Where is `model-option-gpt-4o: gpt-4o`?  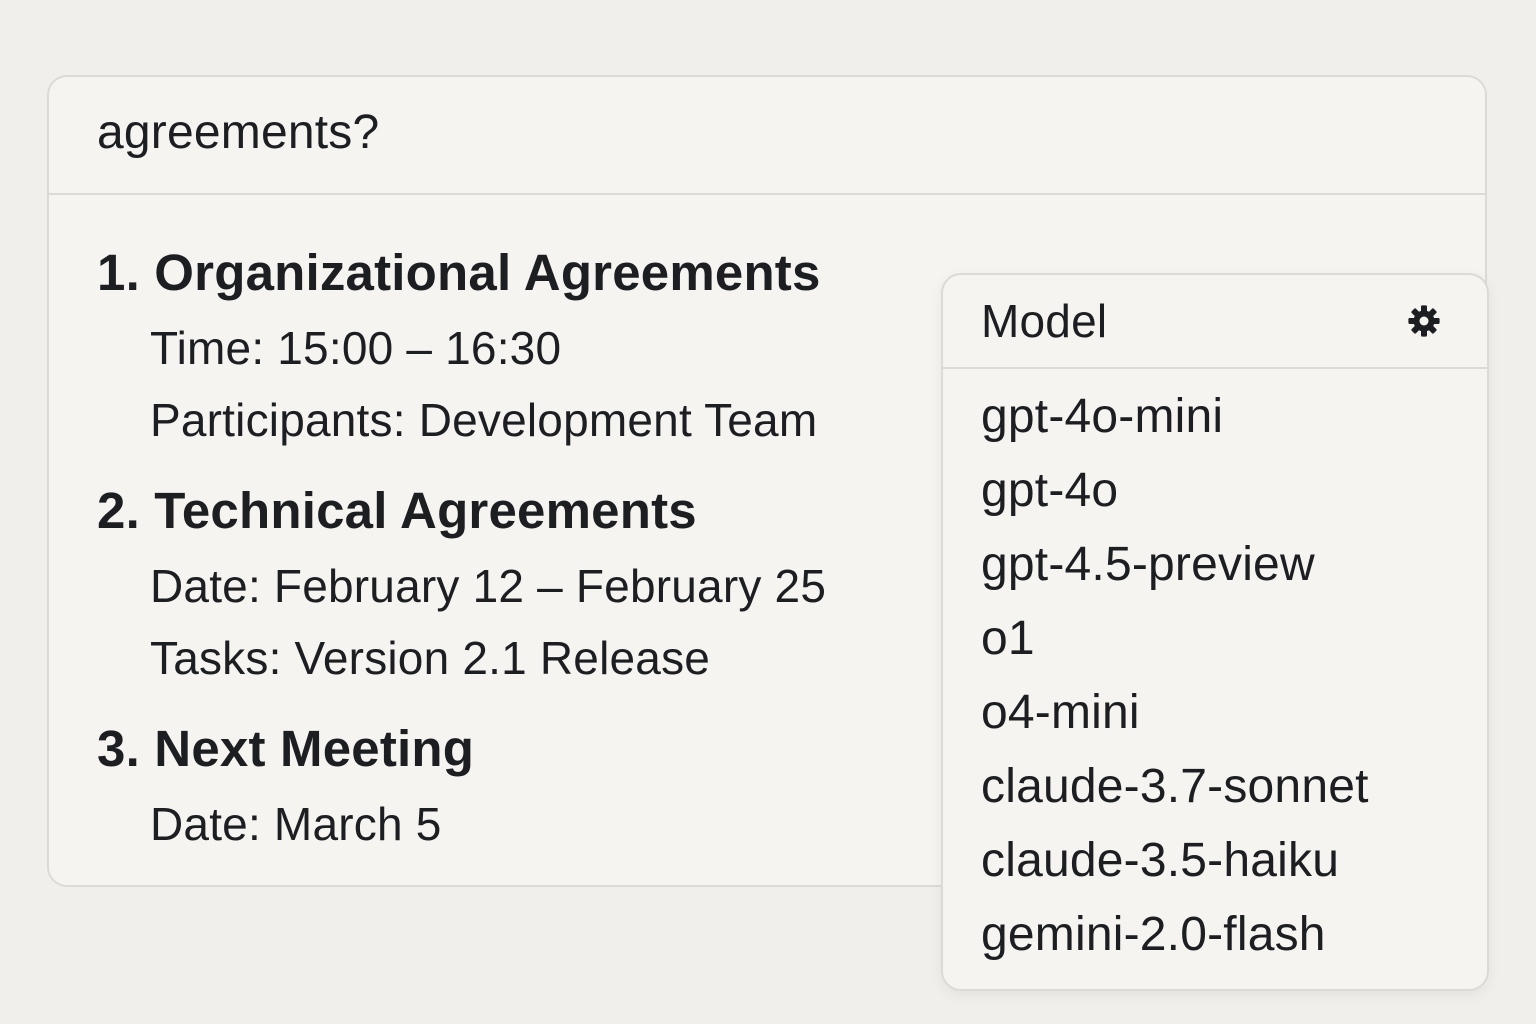
model-option-gpt-4o: gpt-4o is located at coordinates (1049, 491).